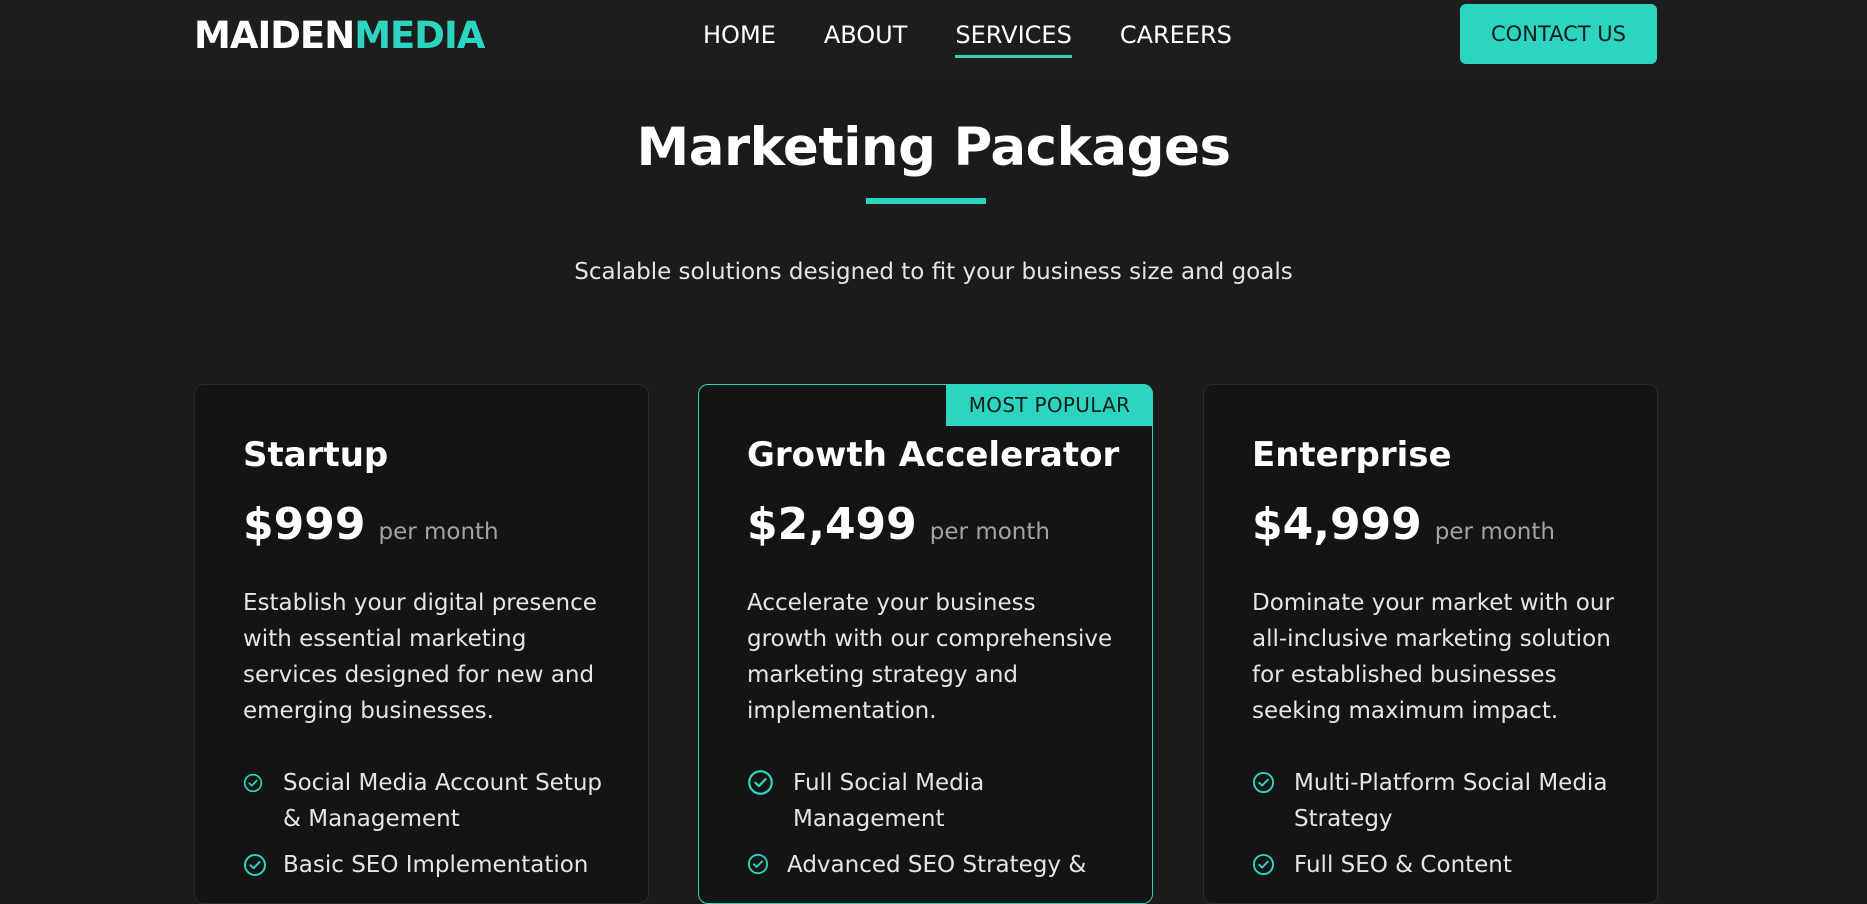 This screenshot has height=904, width=1867. I want to click on brand-logo: MAIDENMEDIA, so click(339, 36).